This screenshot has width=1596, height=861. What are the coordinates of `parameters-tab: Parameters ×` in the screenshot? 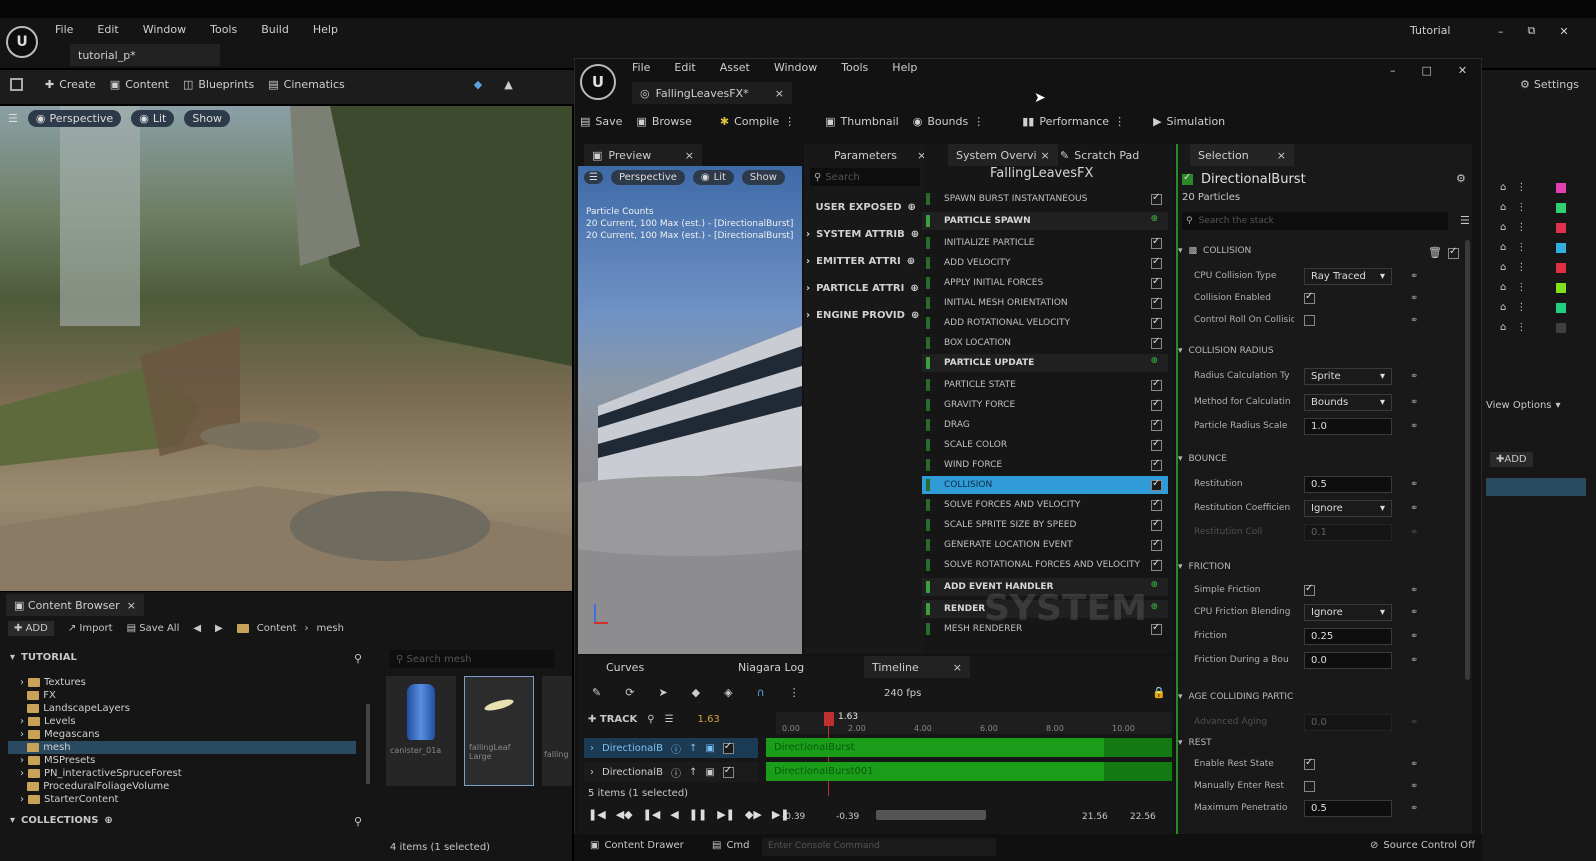 It's located at (880, 155).